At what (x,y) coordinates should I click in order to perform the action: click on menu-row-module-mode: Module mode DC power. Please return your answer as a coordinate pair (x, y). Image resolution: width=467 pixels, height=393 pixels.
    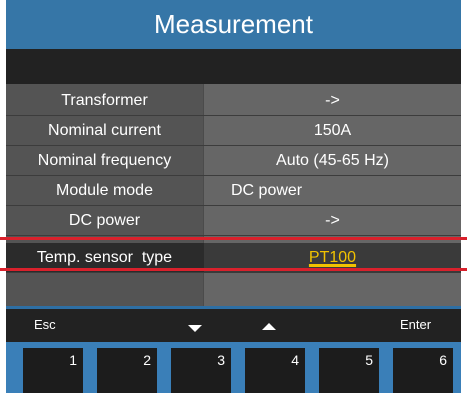
    Looking at the image, I should click on (233, 191).